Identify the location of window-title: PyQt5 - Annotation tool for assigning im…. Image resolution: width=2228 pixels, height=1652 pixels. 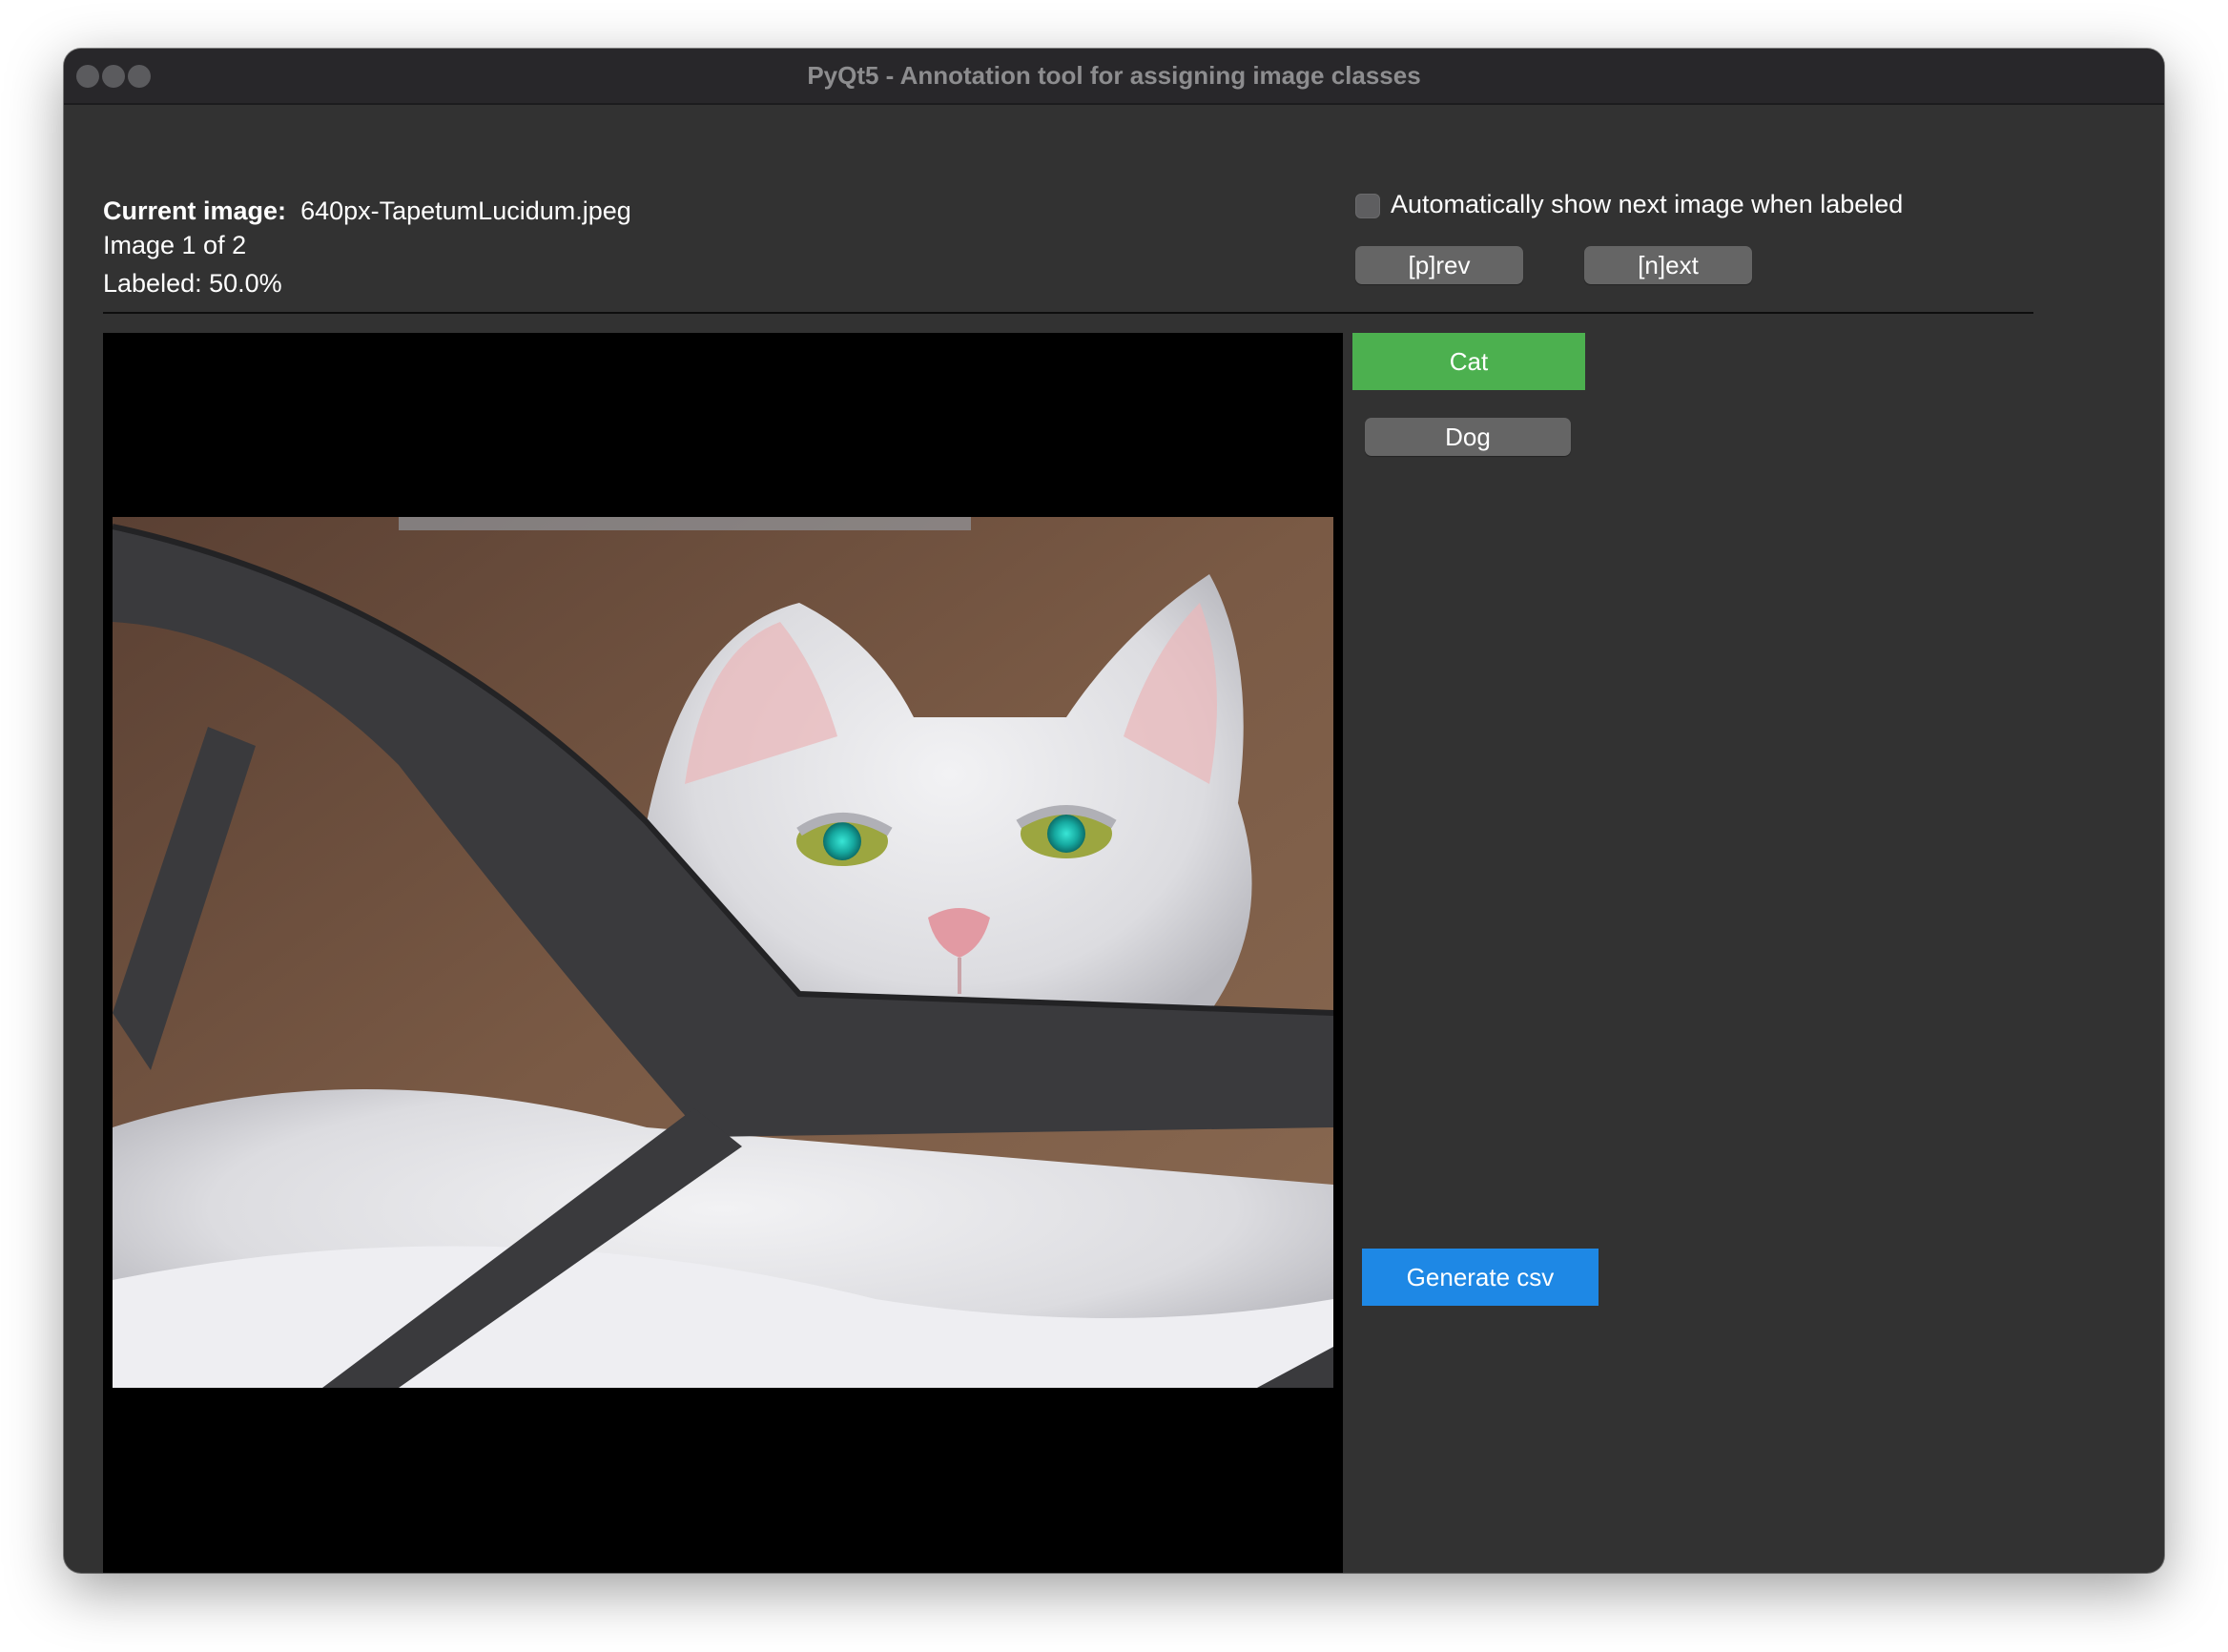
(1114, 76).